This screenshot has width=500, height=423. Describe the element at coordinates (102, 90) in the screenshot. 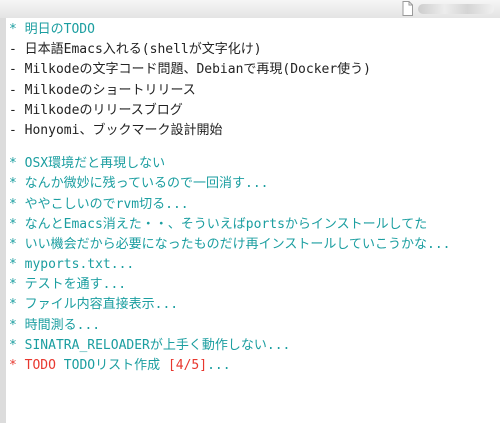

I see `todo-item: - Milkodeのショートリリース` at that location.